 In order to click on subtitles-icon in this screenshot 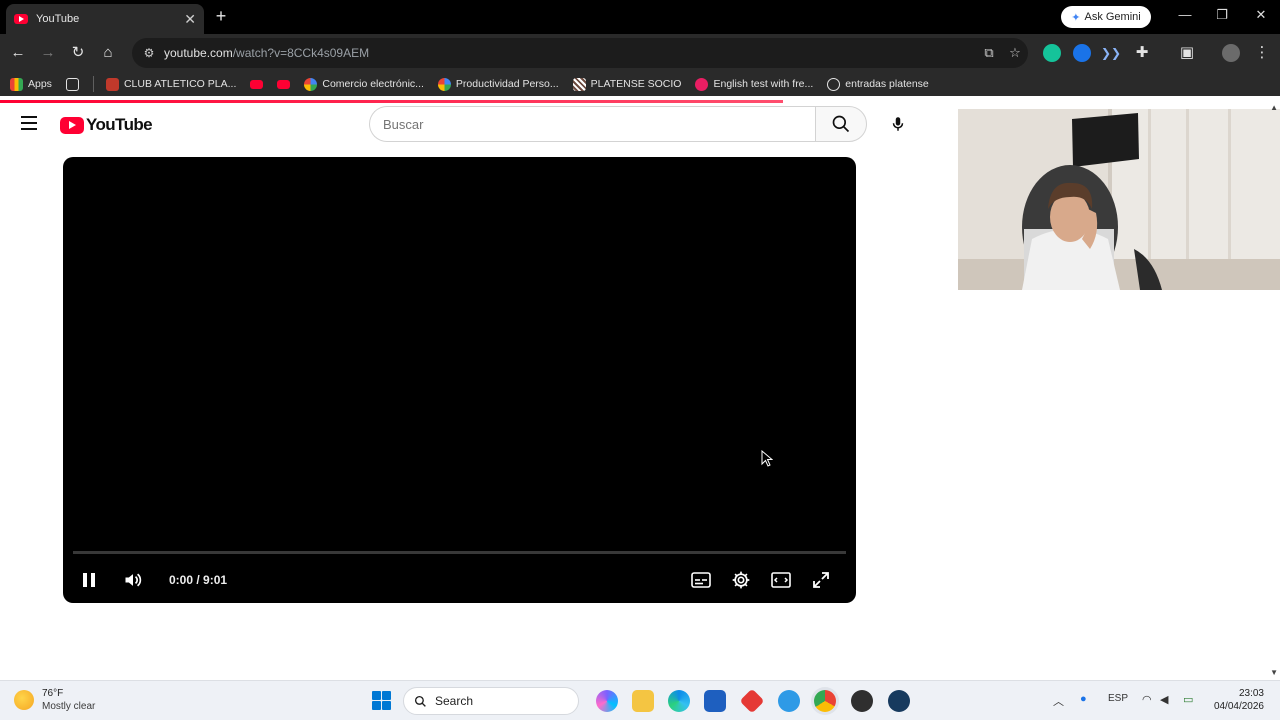, I will do `click(701, 580)`.